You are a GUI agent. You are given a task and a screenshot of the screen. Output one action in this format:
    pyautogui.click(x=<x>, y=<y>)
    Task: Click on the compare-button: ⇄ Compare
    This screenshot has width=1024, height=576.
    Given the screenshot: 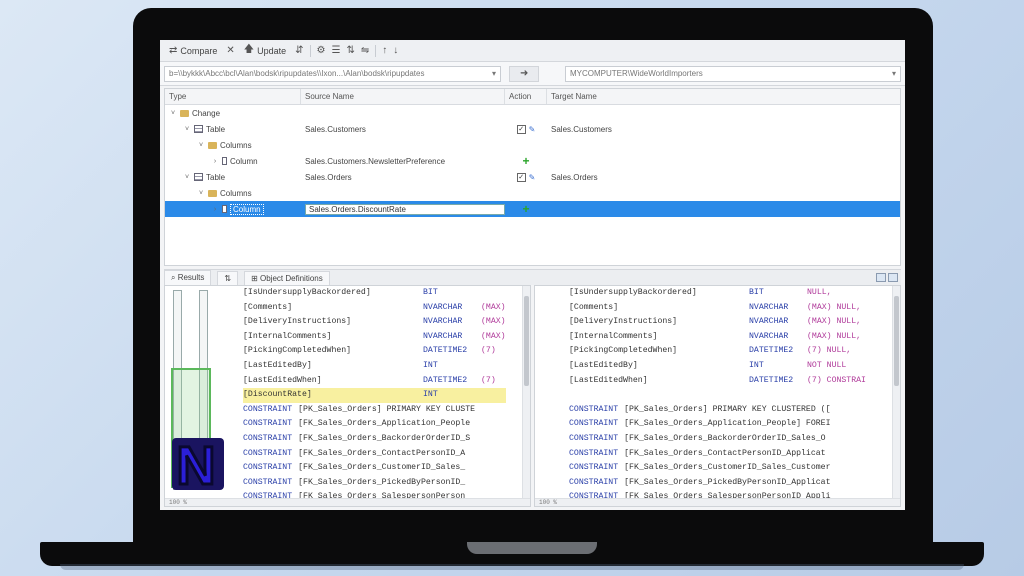 What is the action you would take?
    pyautogui.click(x=193, y=50)
    